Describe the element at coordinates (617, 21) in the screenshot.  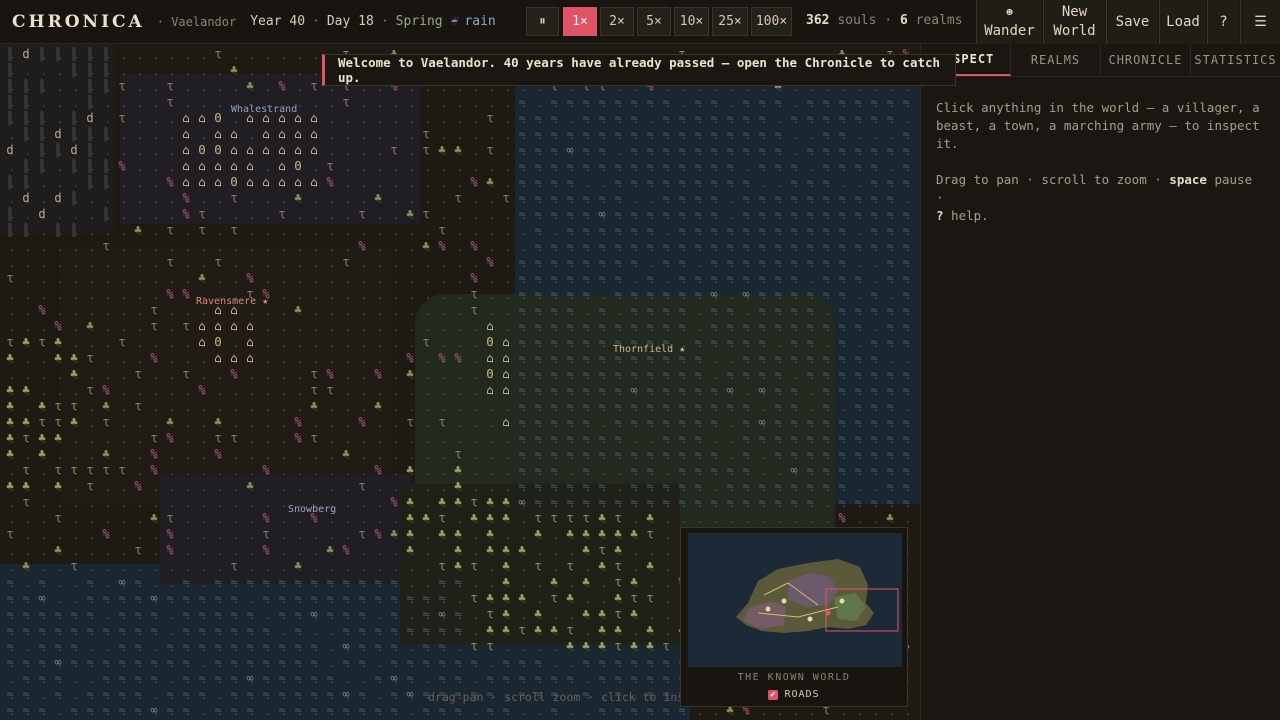
I see `speed-2x-button: 2×` at that location.